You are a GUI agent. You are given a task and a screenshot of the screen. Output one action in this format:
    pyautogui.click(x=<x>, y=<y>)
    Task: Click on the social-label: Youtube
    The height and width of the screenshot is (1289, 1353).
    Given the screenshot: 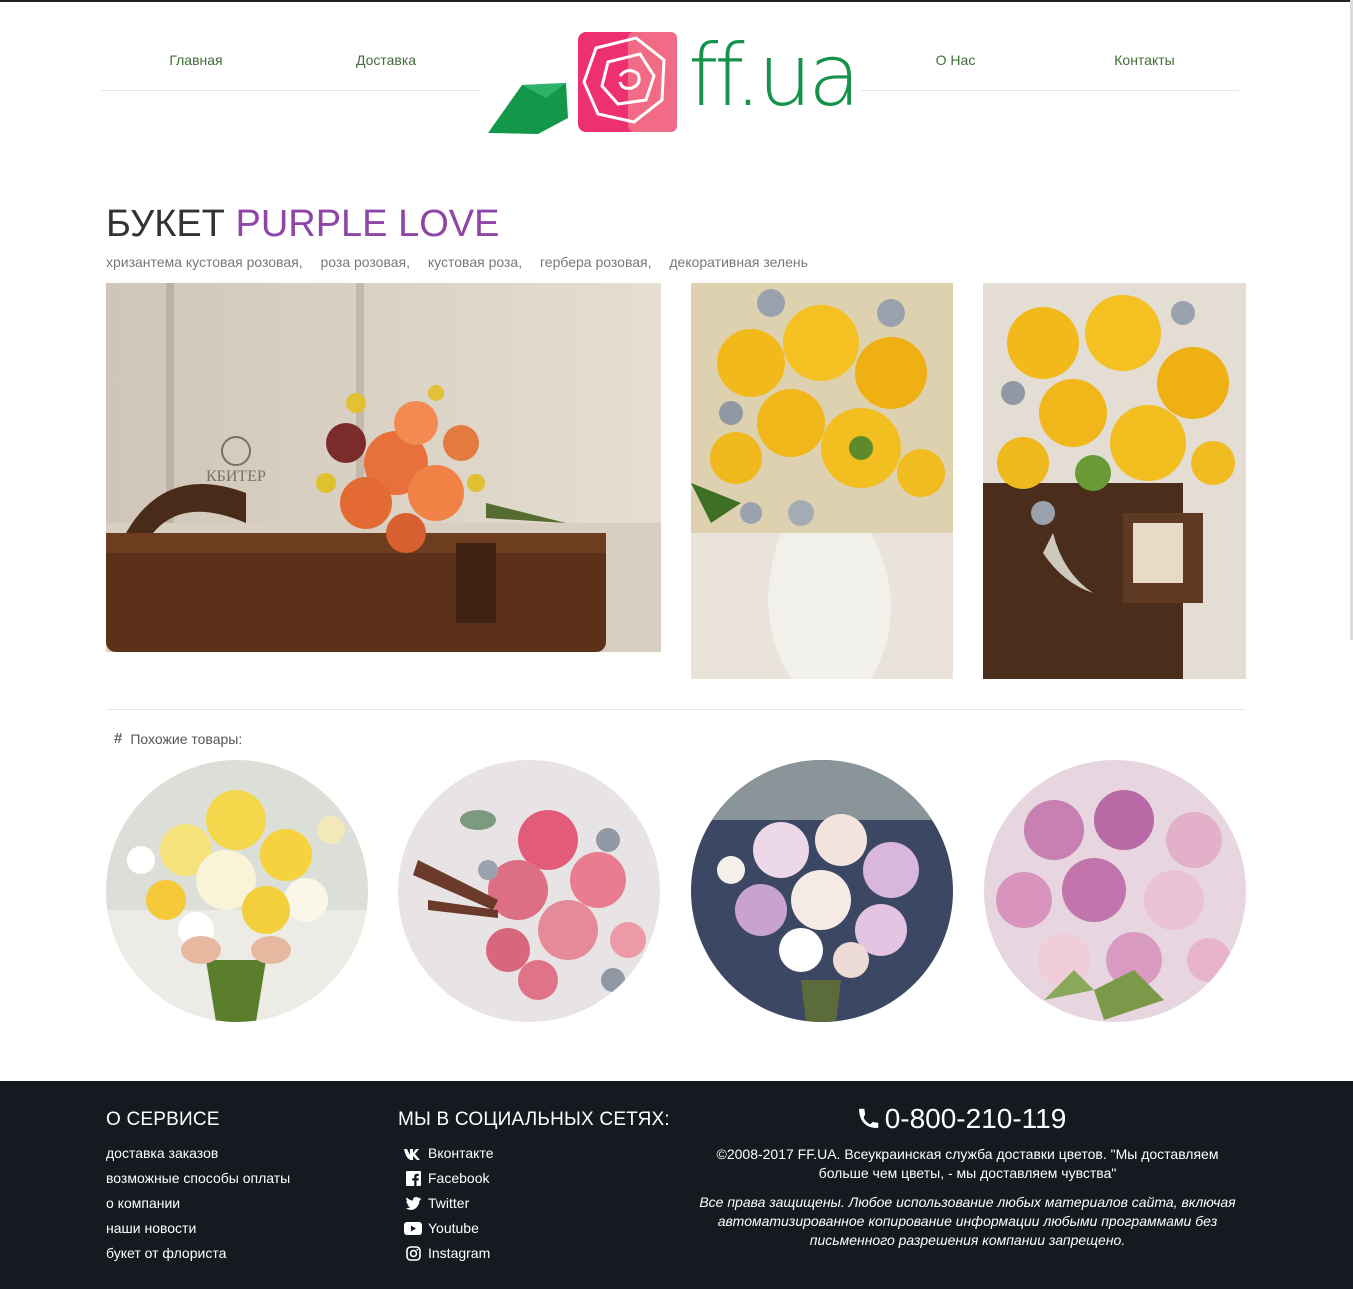 What is the action you would take?
    pyautogui.click(x=453, y=1228)
    